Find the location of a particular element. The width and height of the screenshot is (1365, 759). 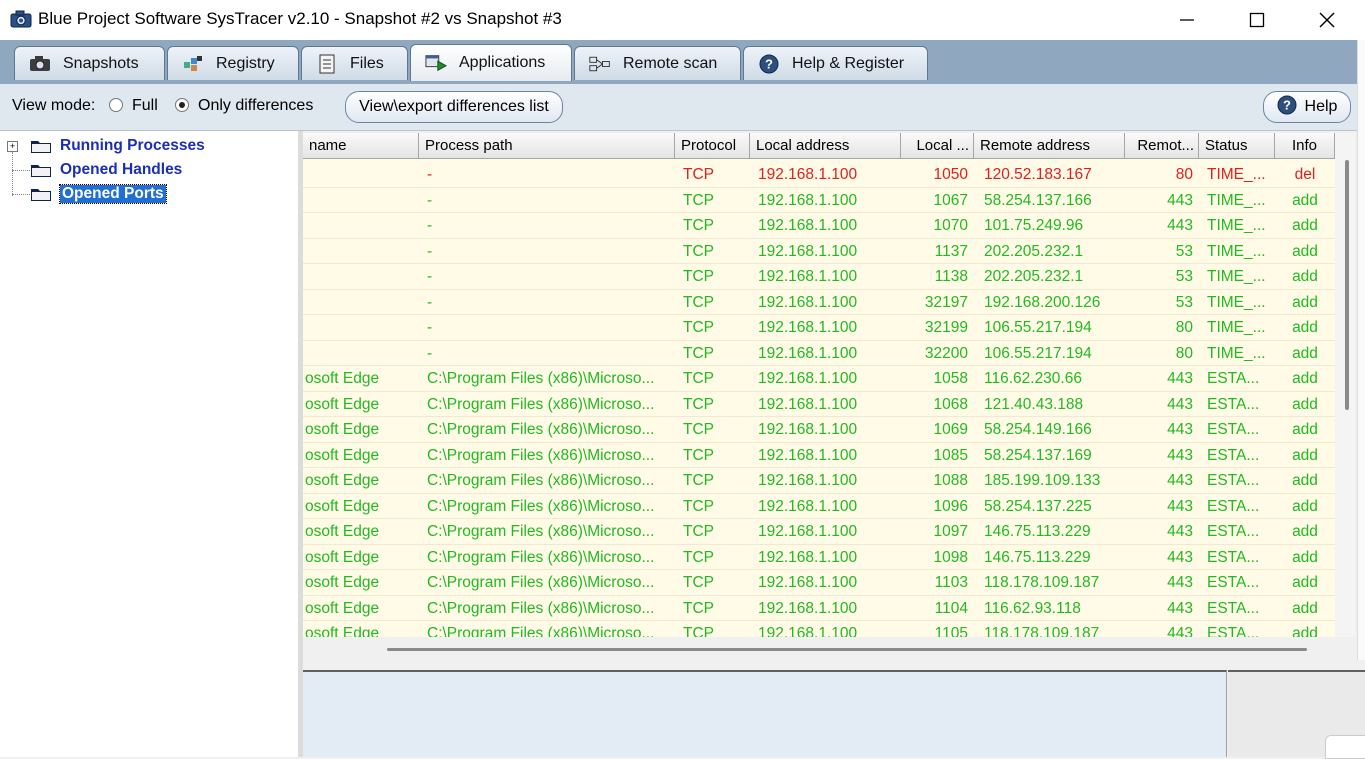

full-radio is located at coordinates (116, 105).